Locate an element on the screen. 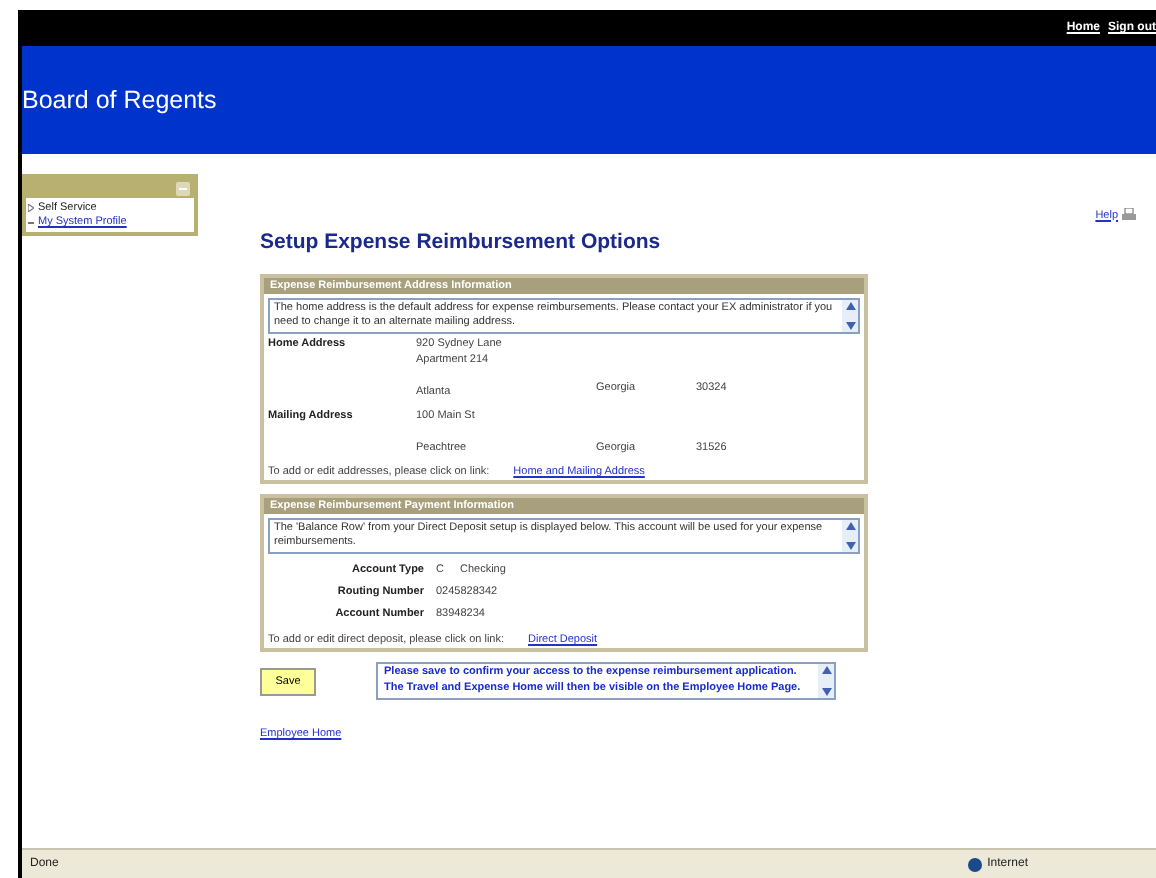 The height and width of the screenshot is (878, 1156). globe-icon is located at coordinates (974, 864).